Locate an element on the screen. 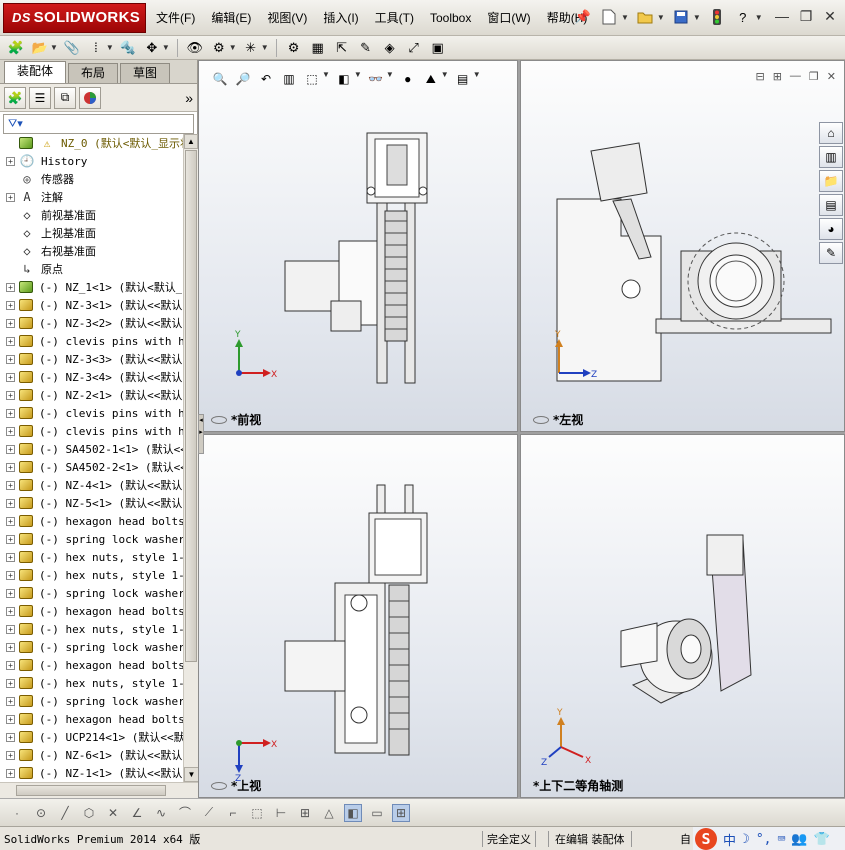 The image size is (845, 850). tree-item: + (-) SA4502-2<1> (默认<< is located at coordinates (91, 467).